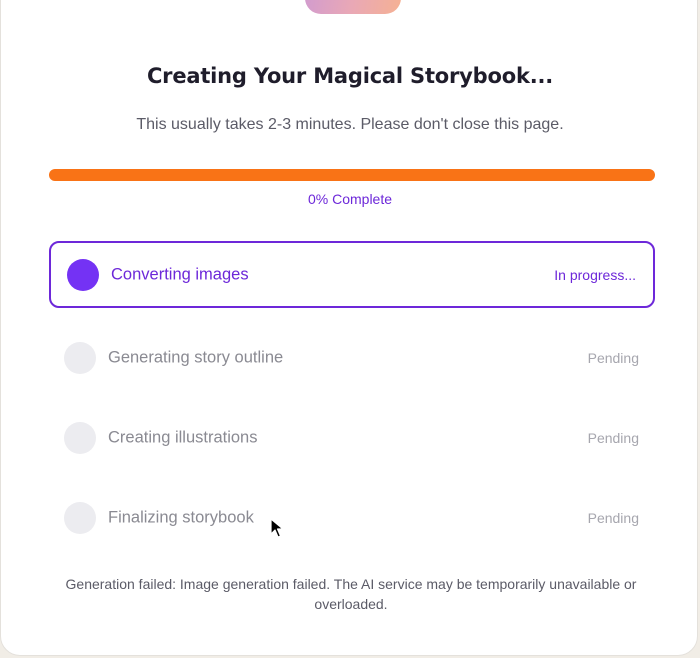 Image resolution: width=700 pixels, height=658 pixels. I want to click on storybook-logo, so click(353, 7).